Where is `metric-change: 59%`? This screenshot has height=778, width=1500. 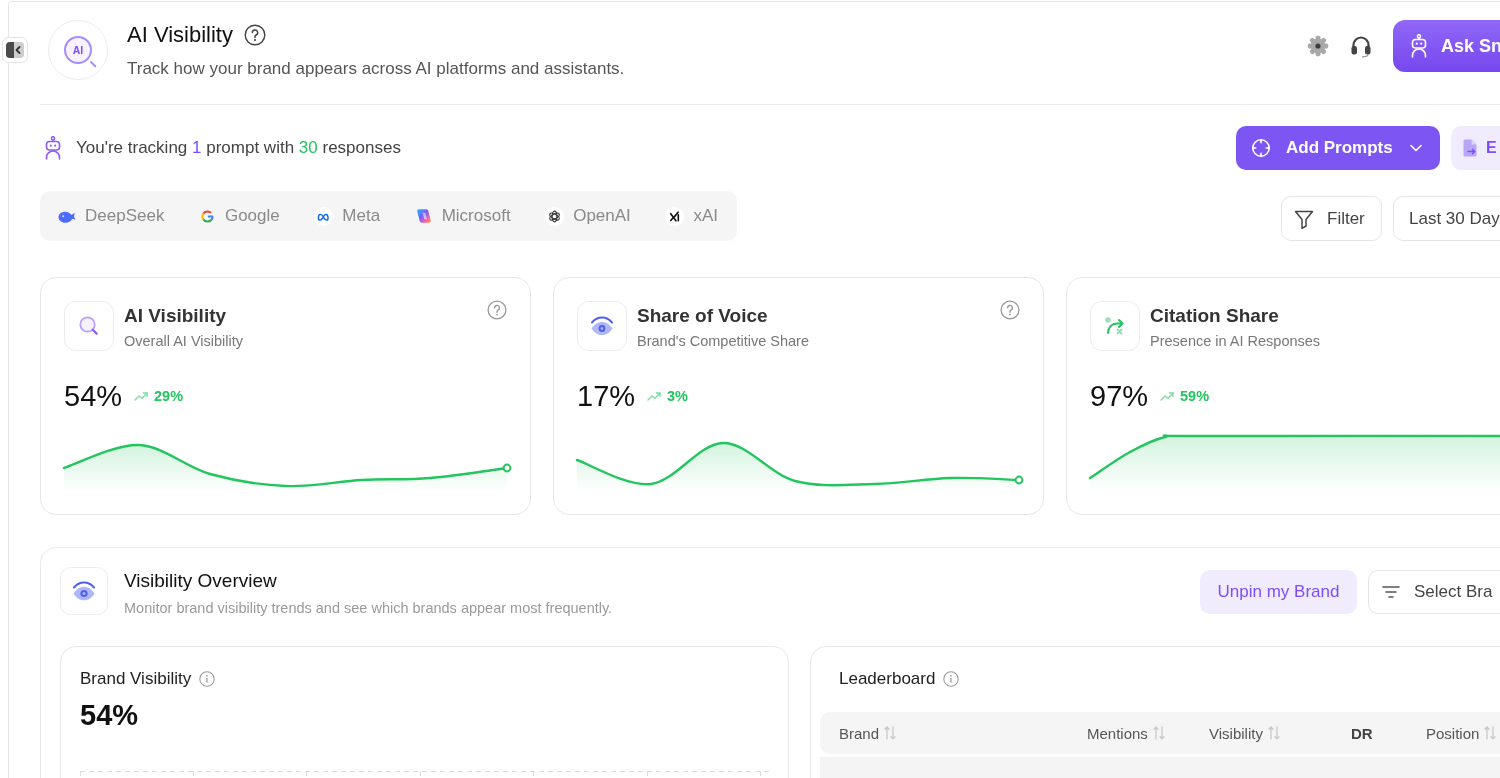
metric-change: 59% is located at coordinates (1195, 396).